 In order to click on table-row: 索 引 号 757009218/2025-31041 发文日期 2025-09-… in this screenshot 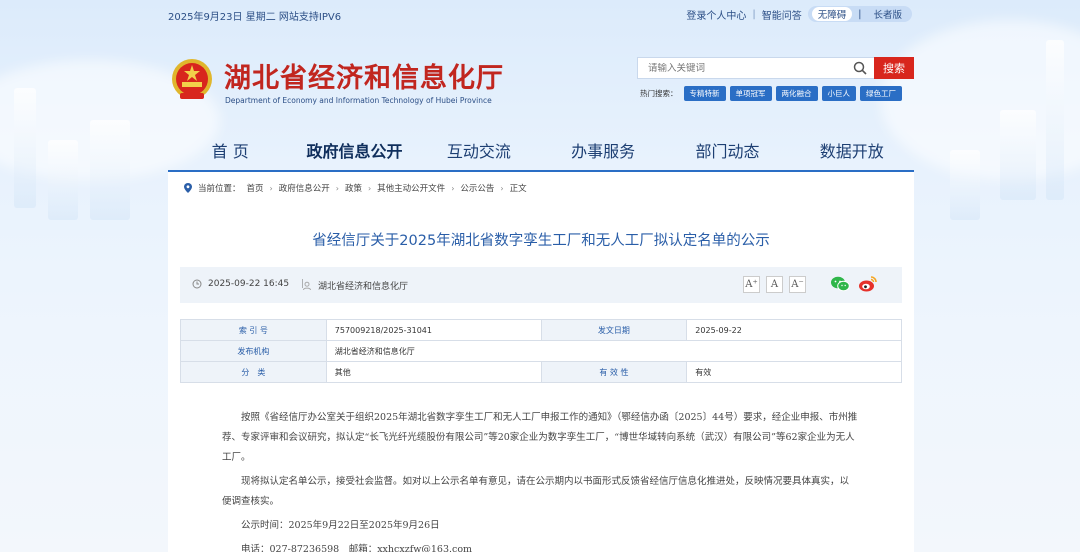, I will do `click(541, 330)`.